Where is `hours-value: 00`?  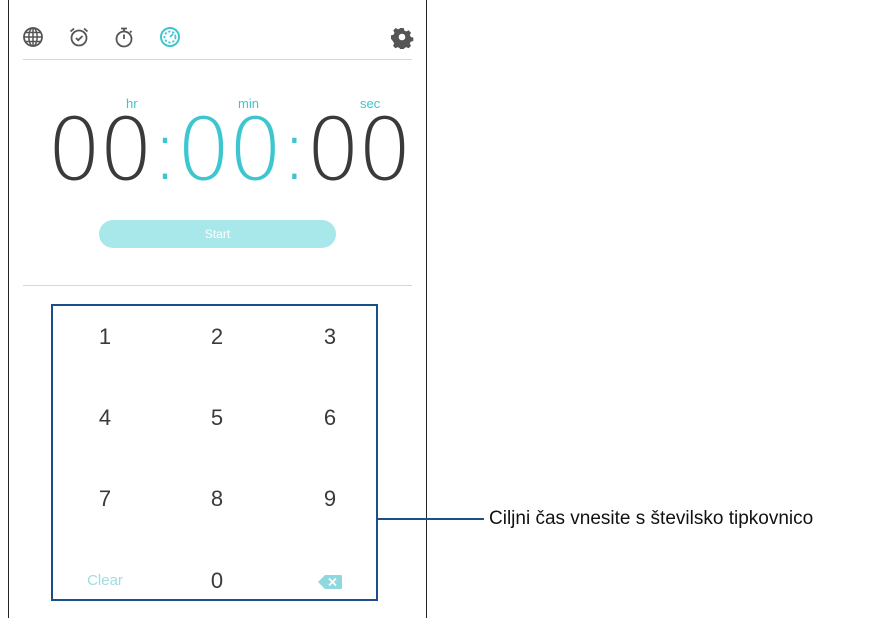 hours-value: 00 is located at coordinates (100, 150).